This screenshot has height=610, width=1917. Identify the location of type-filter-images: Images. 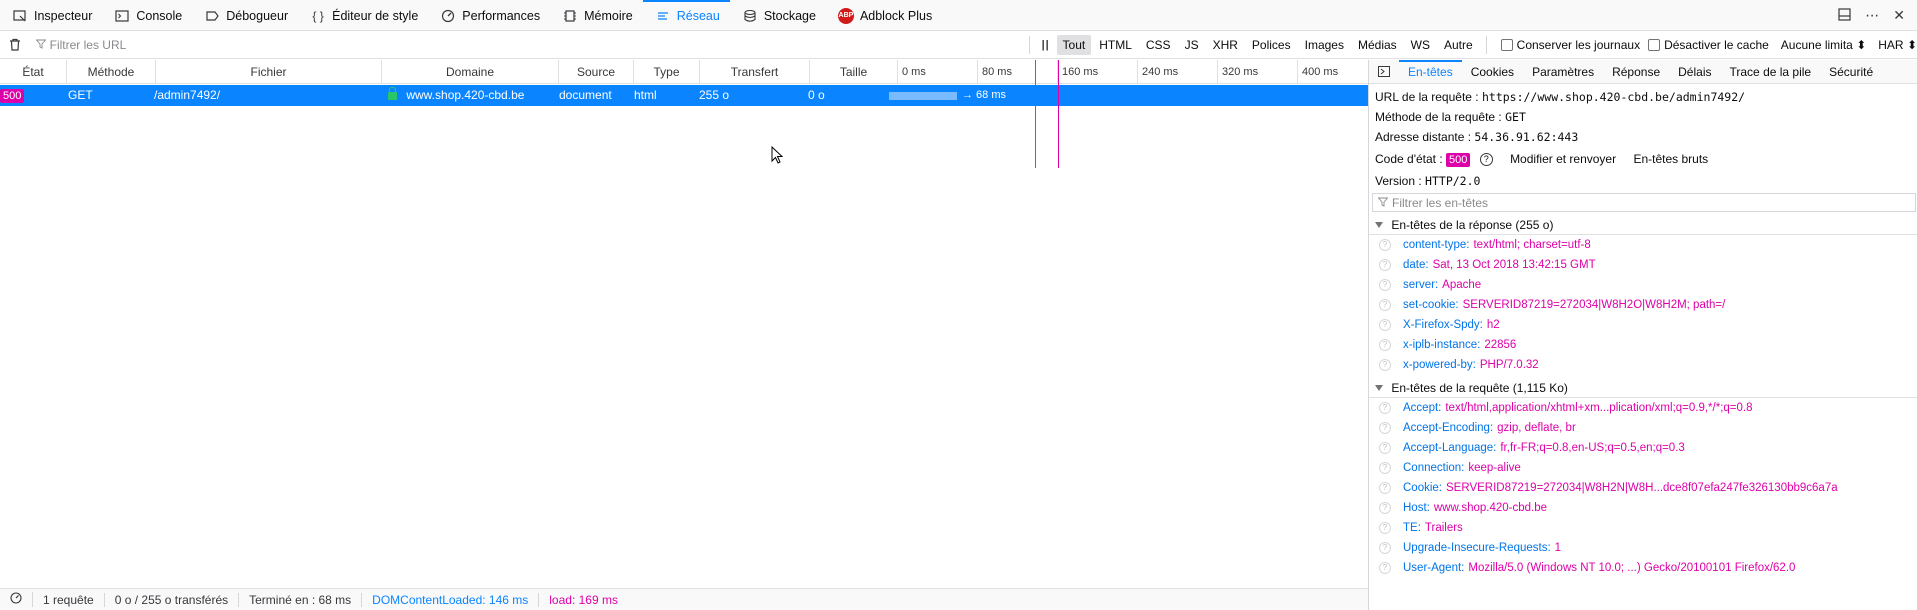
(1324, 45).